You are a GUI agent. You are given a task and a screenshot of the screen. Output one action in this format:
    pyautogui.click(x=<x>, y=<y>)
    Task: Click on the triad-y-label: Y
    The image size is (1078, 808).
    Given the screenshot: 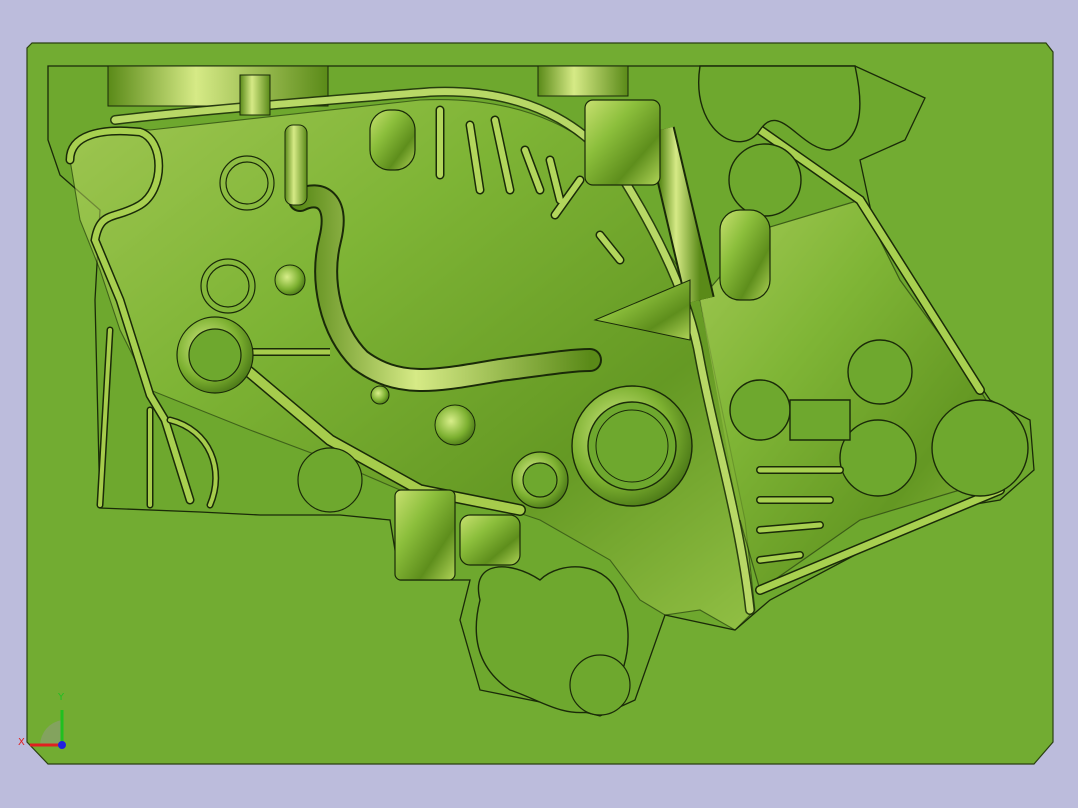 What is the action you would take?
    pyautogui.click(x=61, y=697)
    